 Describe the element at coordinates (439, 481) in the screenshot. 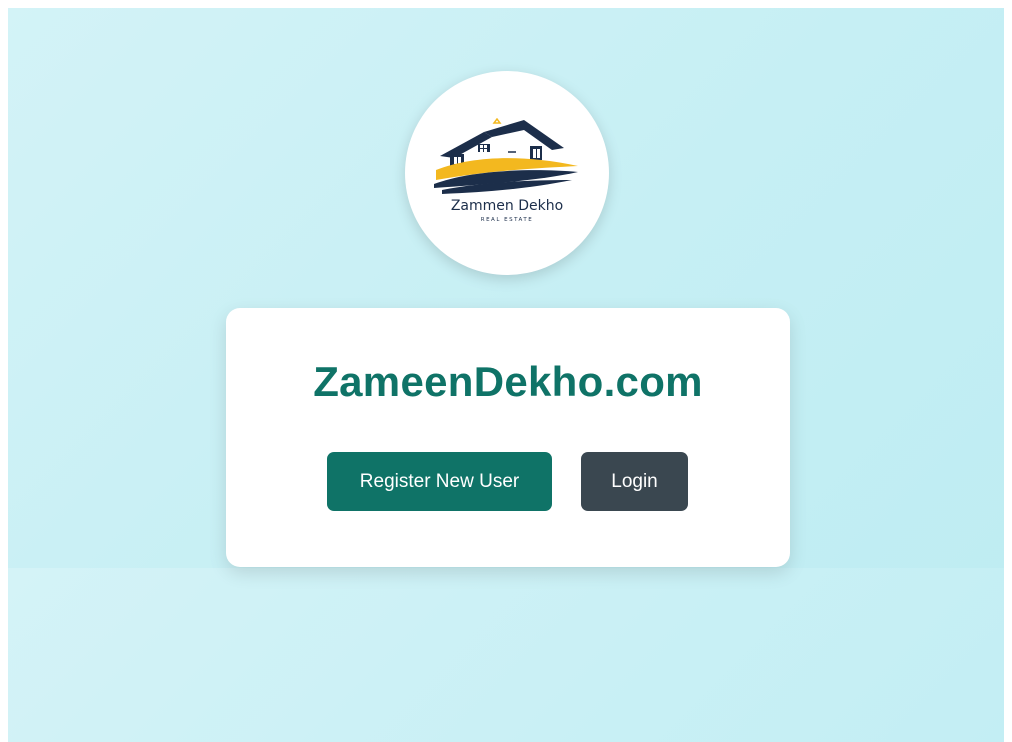

I see `register-new-user-button: Register New User` at that location.